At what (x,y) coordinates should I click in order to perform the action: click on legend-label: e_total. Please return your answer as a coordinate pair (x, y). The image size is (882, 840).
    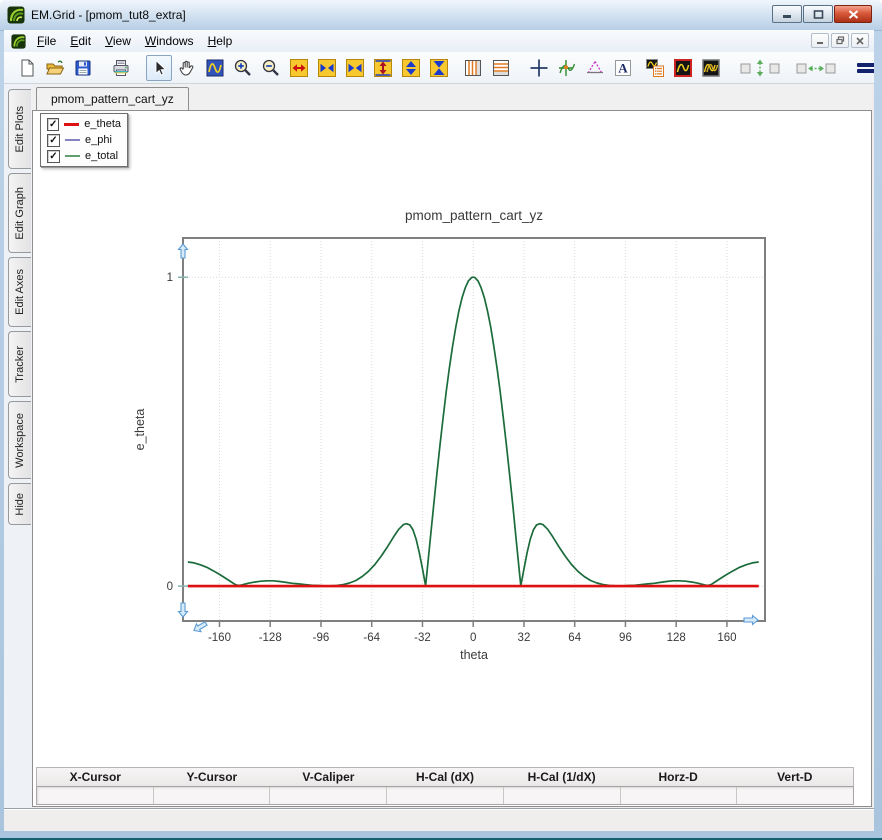
    Looking at the image, I should click on (102, 156).